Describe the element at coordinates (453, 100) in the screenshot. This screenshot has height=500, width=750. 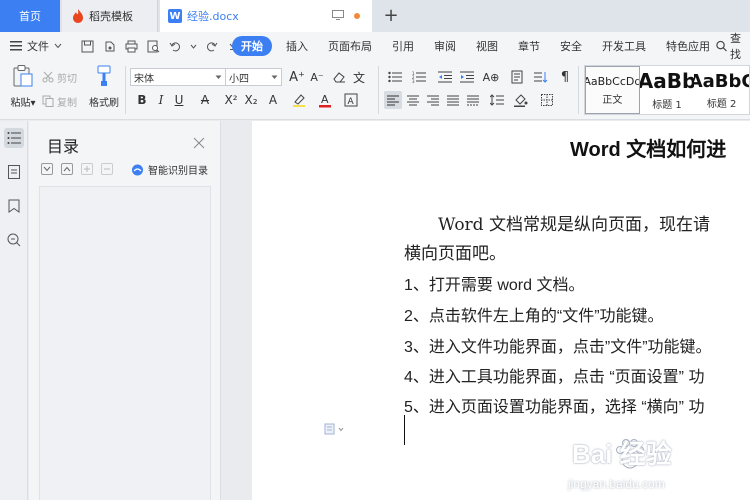
I see `justify-button` at that location.